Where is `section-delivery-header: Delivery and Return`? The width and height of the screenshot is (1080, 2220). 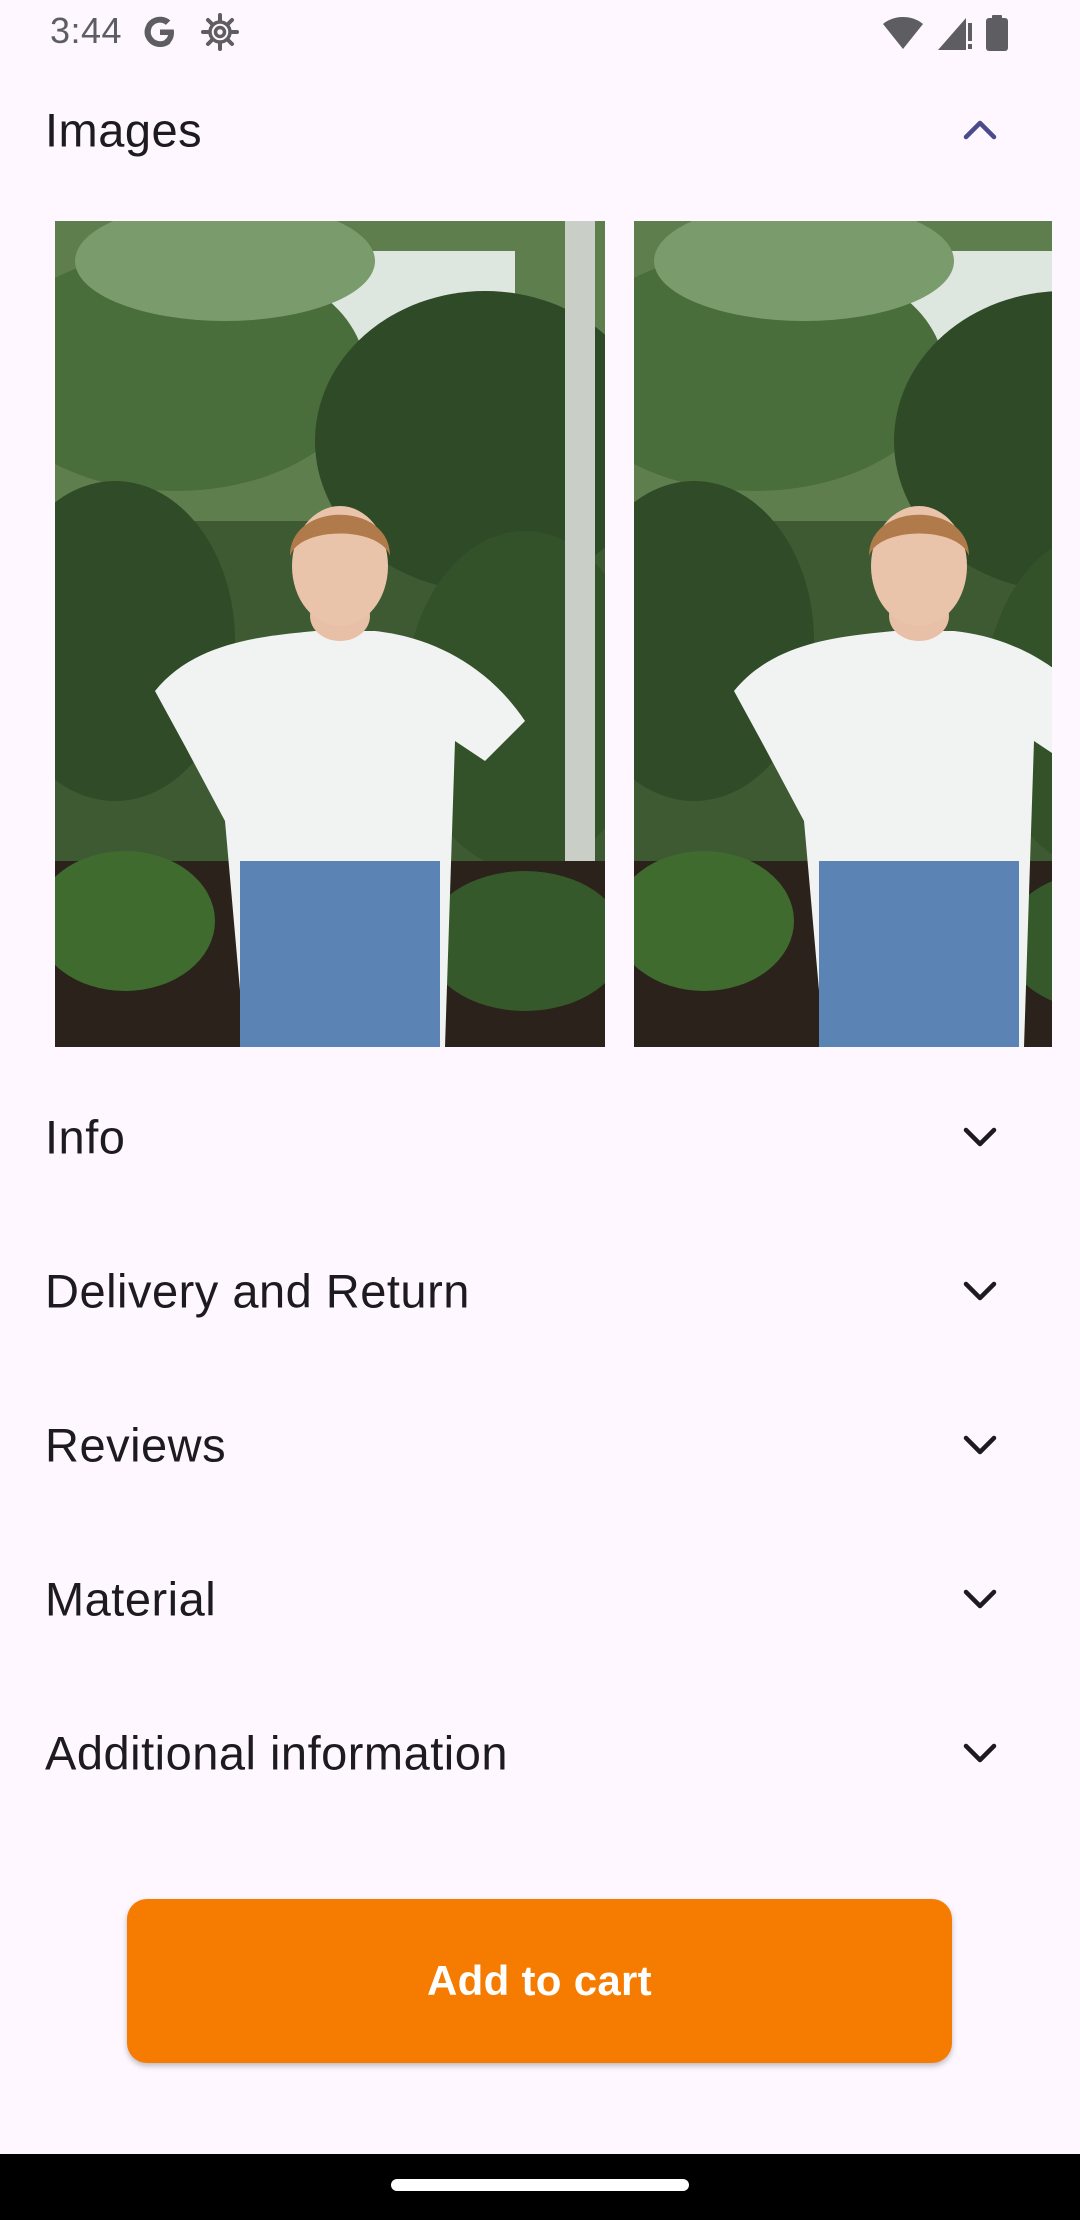 section-delivery-header: Delivery and Return is located at coordinates (540, 1291).